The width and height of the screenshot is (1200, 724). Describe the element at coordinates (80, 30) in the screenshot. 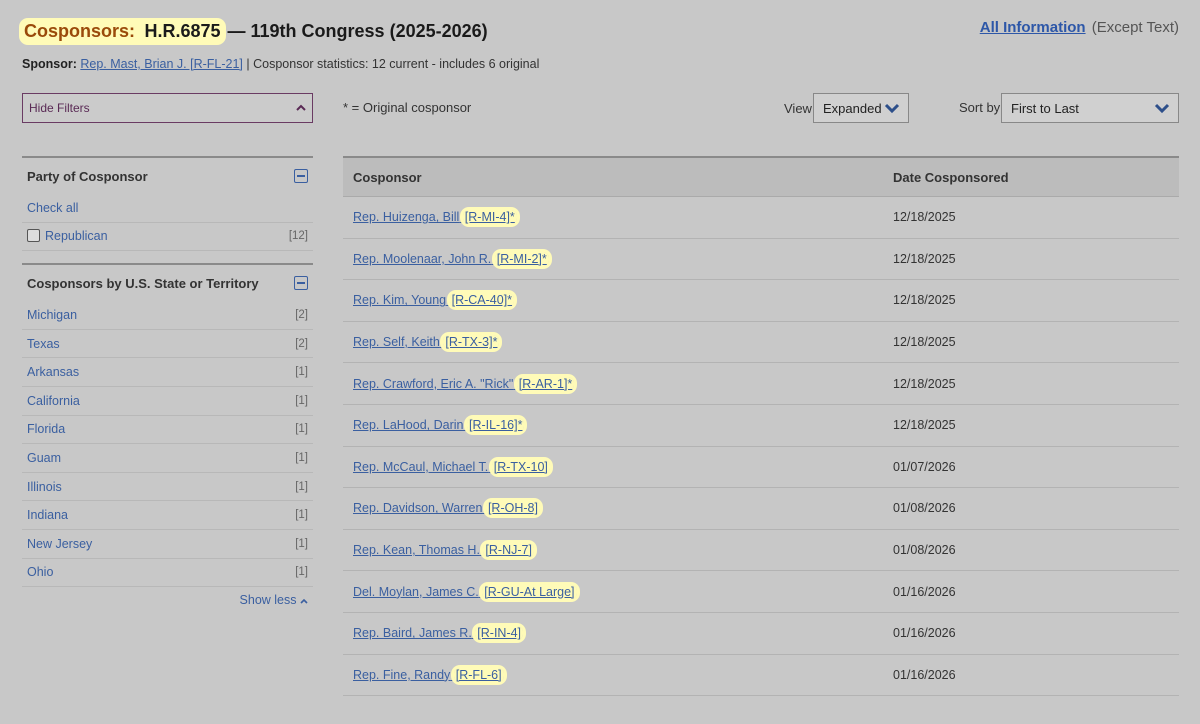

I see `title-prefix: Cosponsors:` at that location.